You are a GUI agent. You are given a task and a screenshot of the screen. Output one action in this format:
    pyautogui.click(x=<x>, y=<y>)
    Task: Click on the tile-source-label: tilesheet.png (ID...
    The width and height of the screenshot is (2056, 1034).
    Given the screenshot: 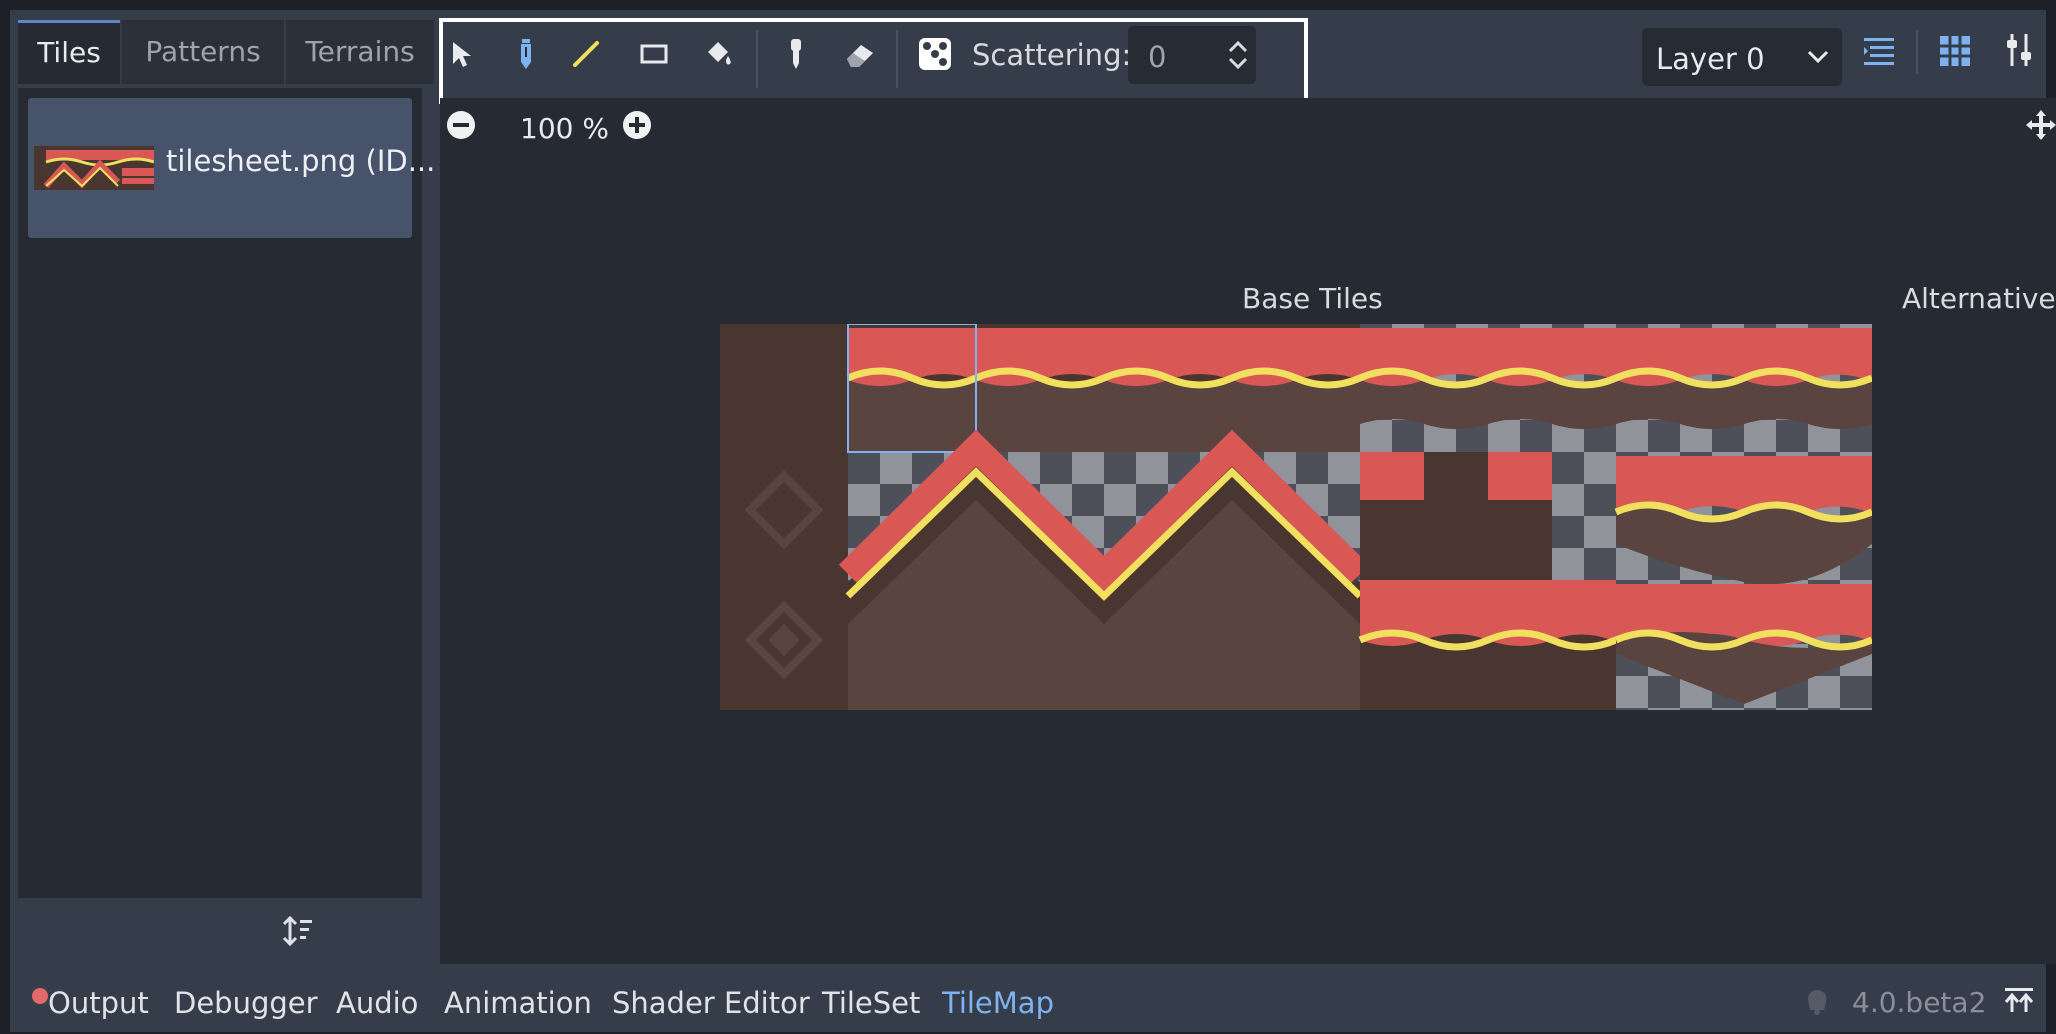 What is the action you would take?
    pyautogui.click(x=301, y=161)
    